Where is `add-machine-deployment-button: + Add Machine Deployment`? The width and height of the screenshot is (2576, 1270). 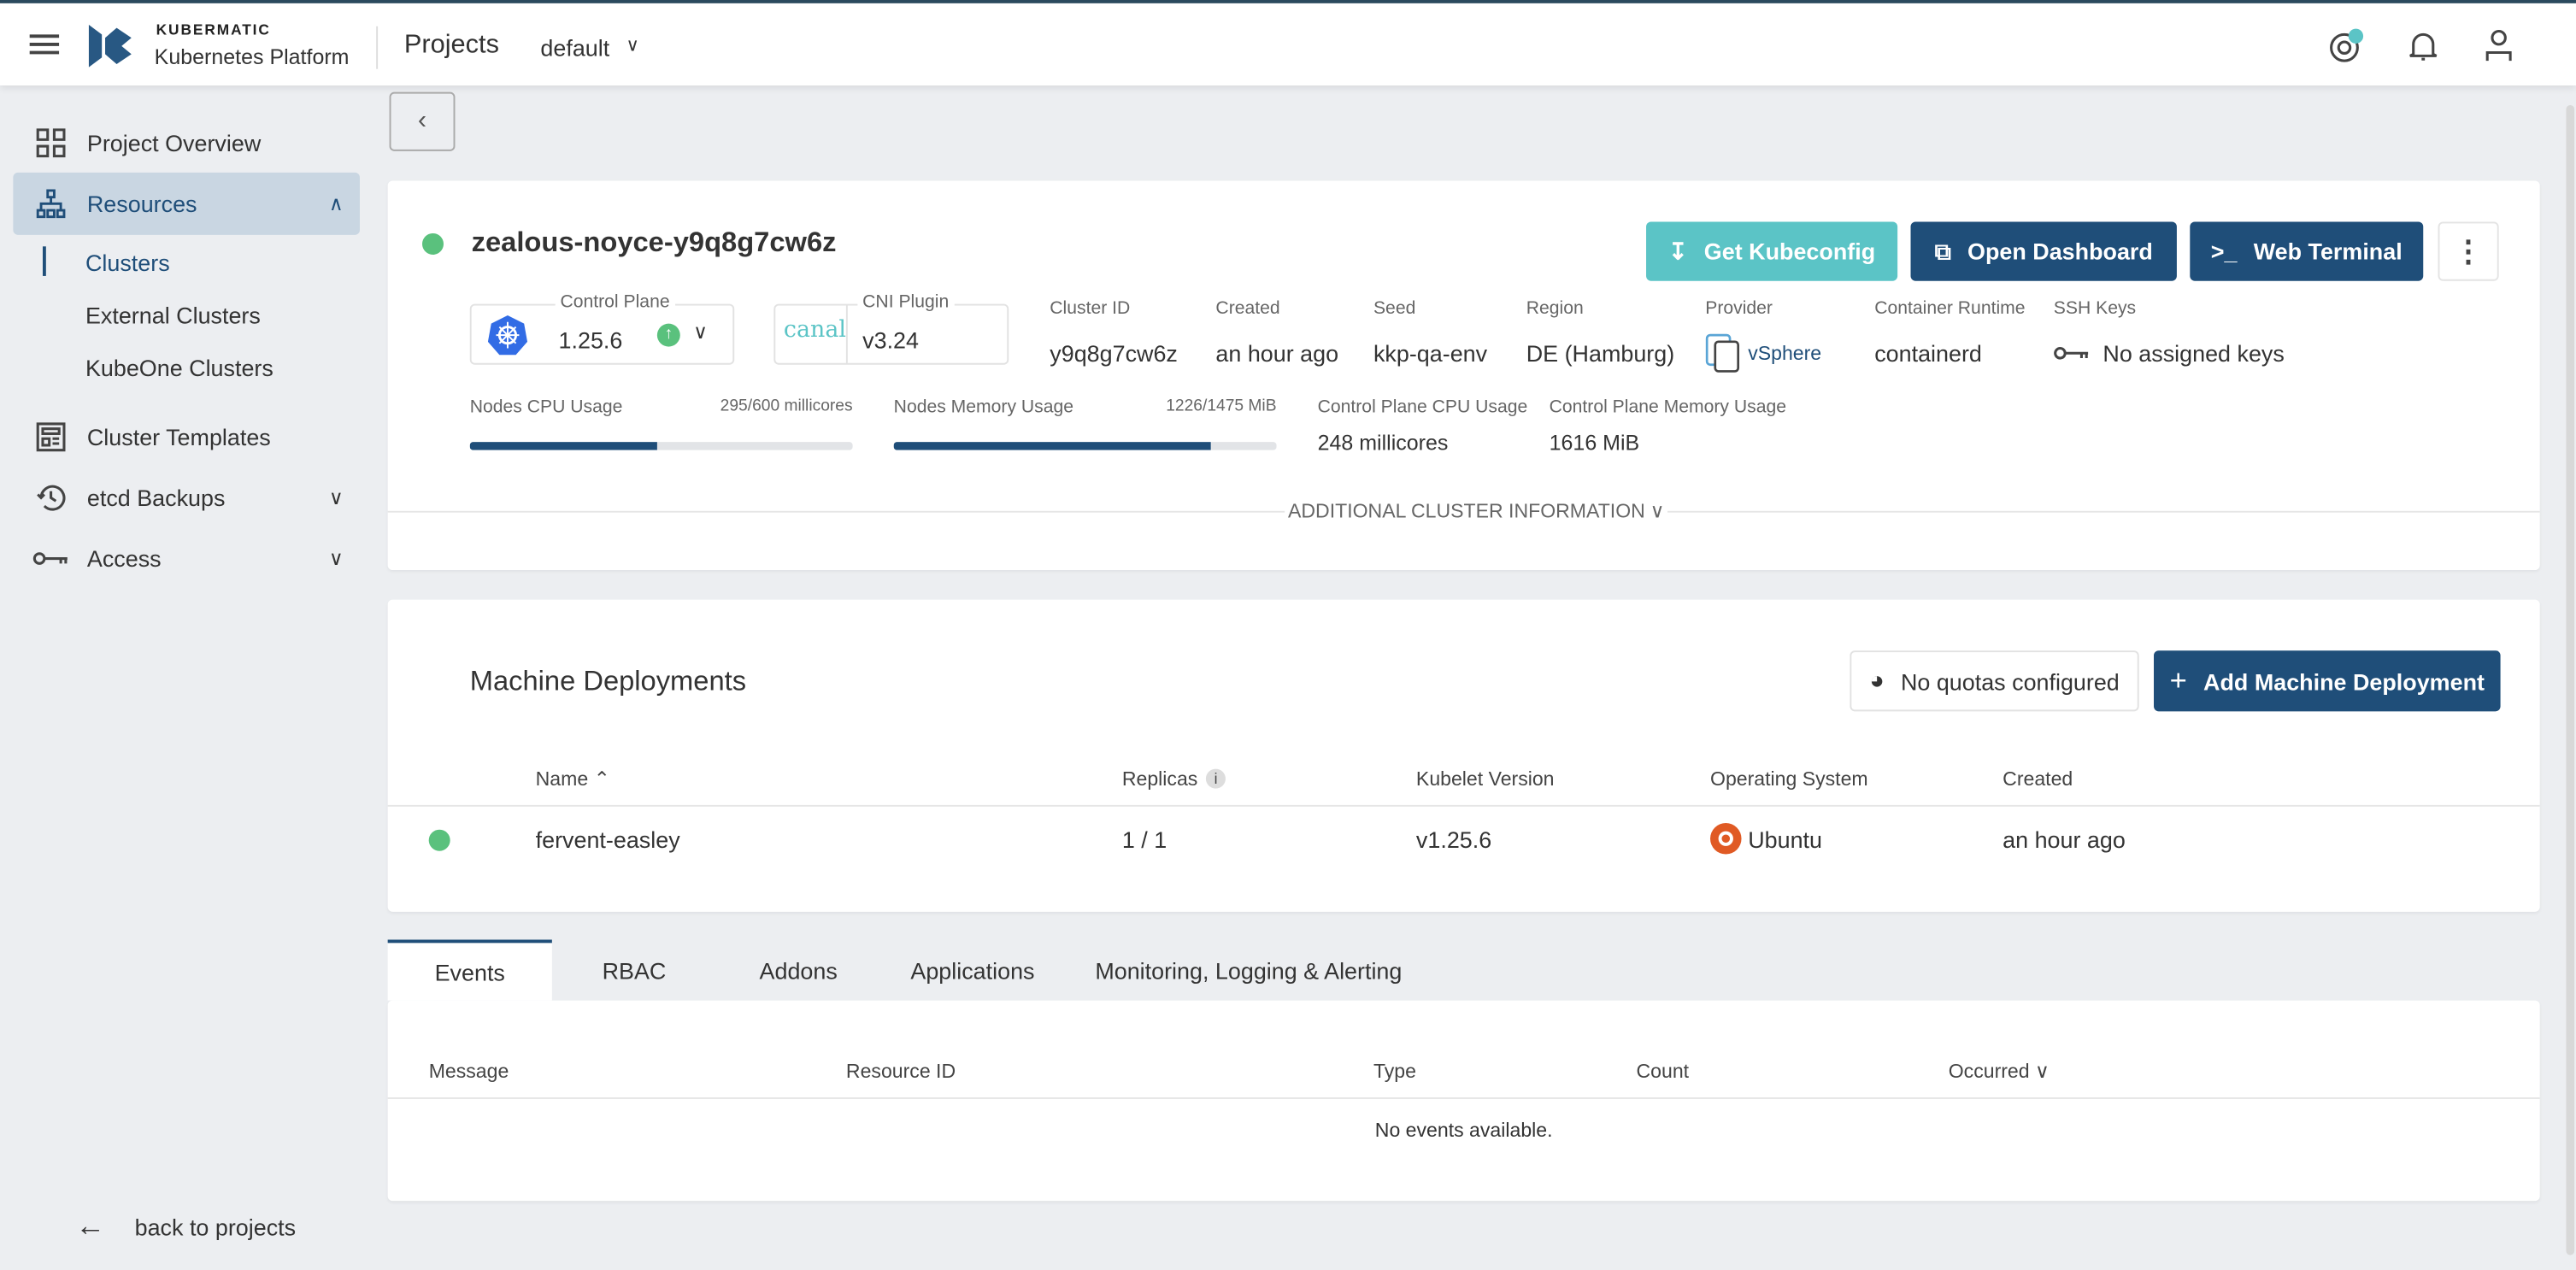
add-machine-deployment-button: + Add Machine Deployment is located at coordinates (2327, 681).